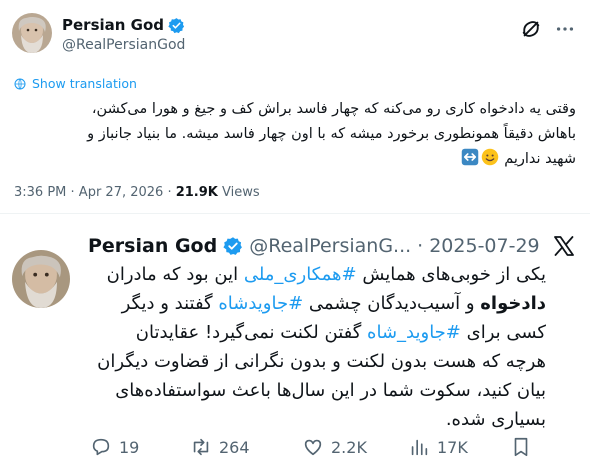 This screenshot has height=473, width=590. What do you see at coordinates (531, 29) in the screenshot?
I see `grok-icon` at bounding box center [531, 29].